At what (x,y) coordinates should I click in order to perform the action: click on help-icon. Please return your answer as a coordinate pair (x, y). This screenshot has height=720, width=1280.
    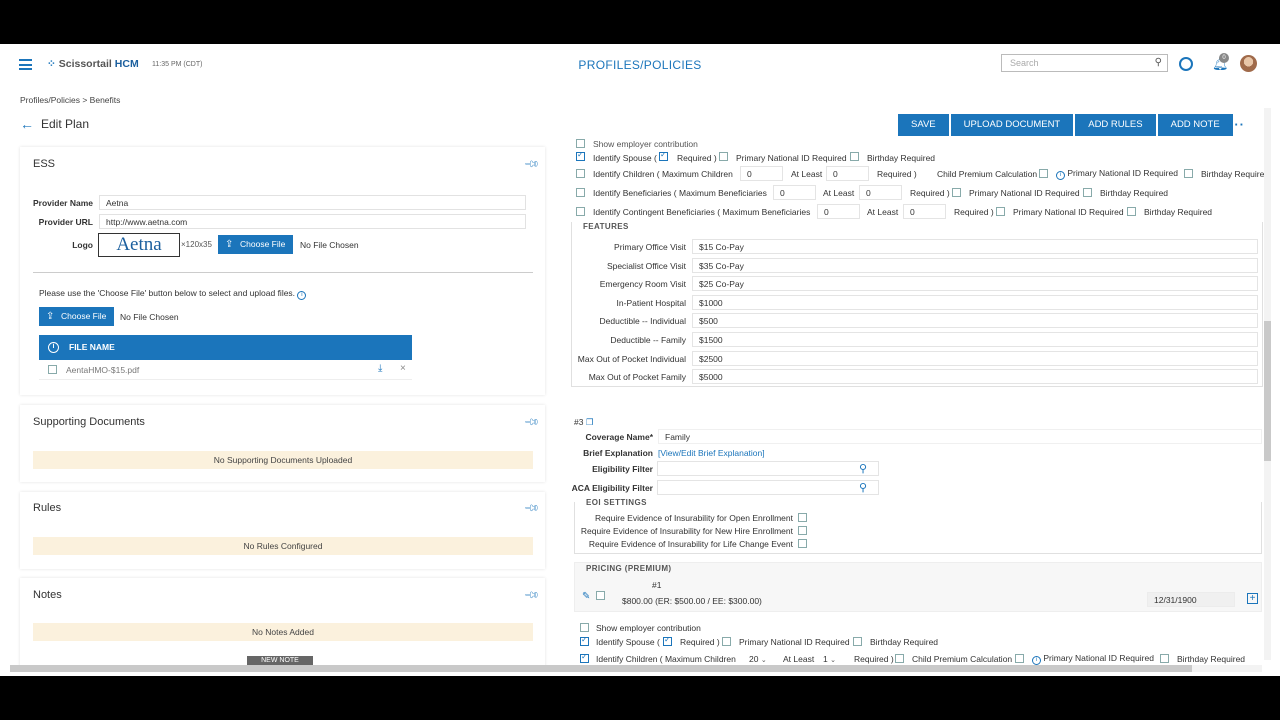
    Looking at the image, I should click on (1186, 64).